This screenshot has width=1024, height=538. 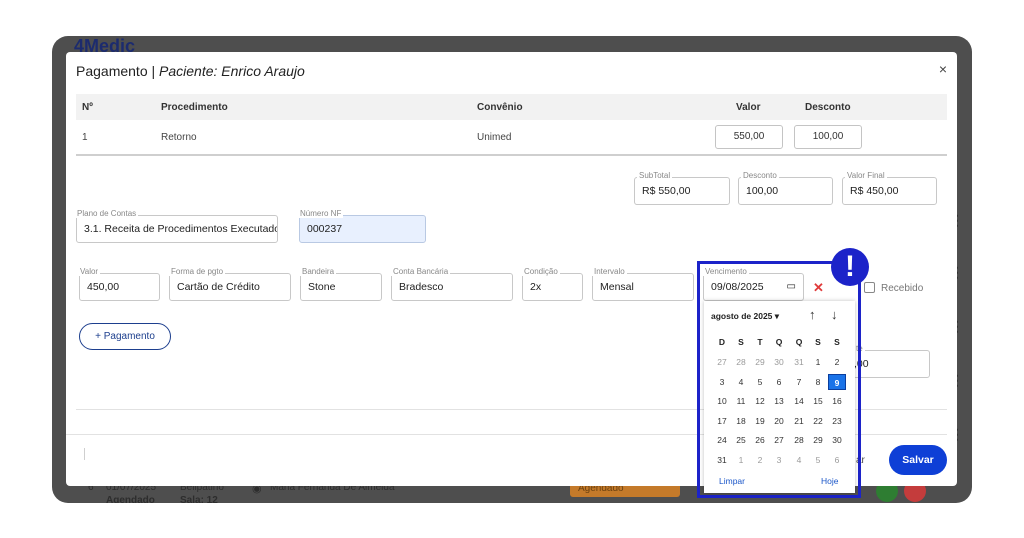 What do you see at coordinates (722, 342) in the screenshot?
I see `weekday-header: D` at bounding box center [722, 342].